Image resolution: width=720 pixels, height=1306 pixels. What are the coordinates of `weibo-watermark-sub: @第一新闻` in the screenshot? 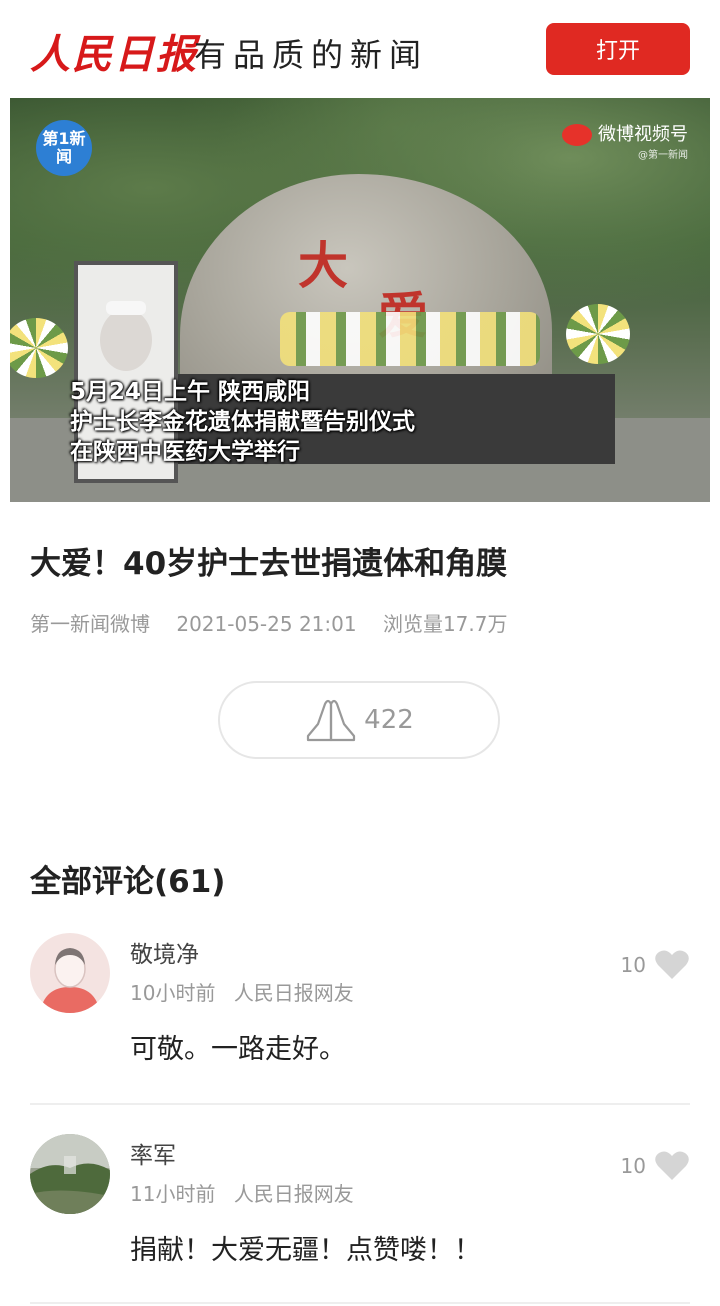 It's located at (663, 155).